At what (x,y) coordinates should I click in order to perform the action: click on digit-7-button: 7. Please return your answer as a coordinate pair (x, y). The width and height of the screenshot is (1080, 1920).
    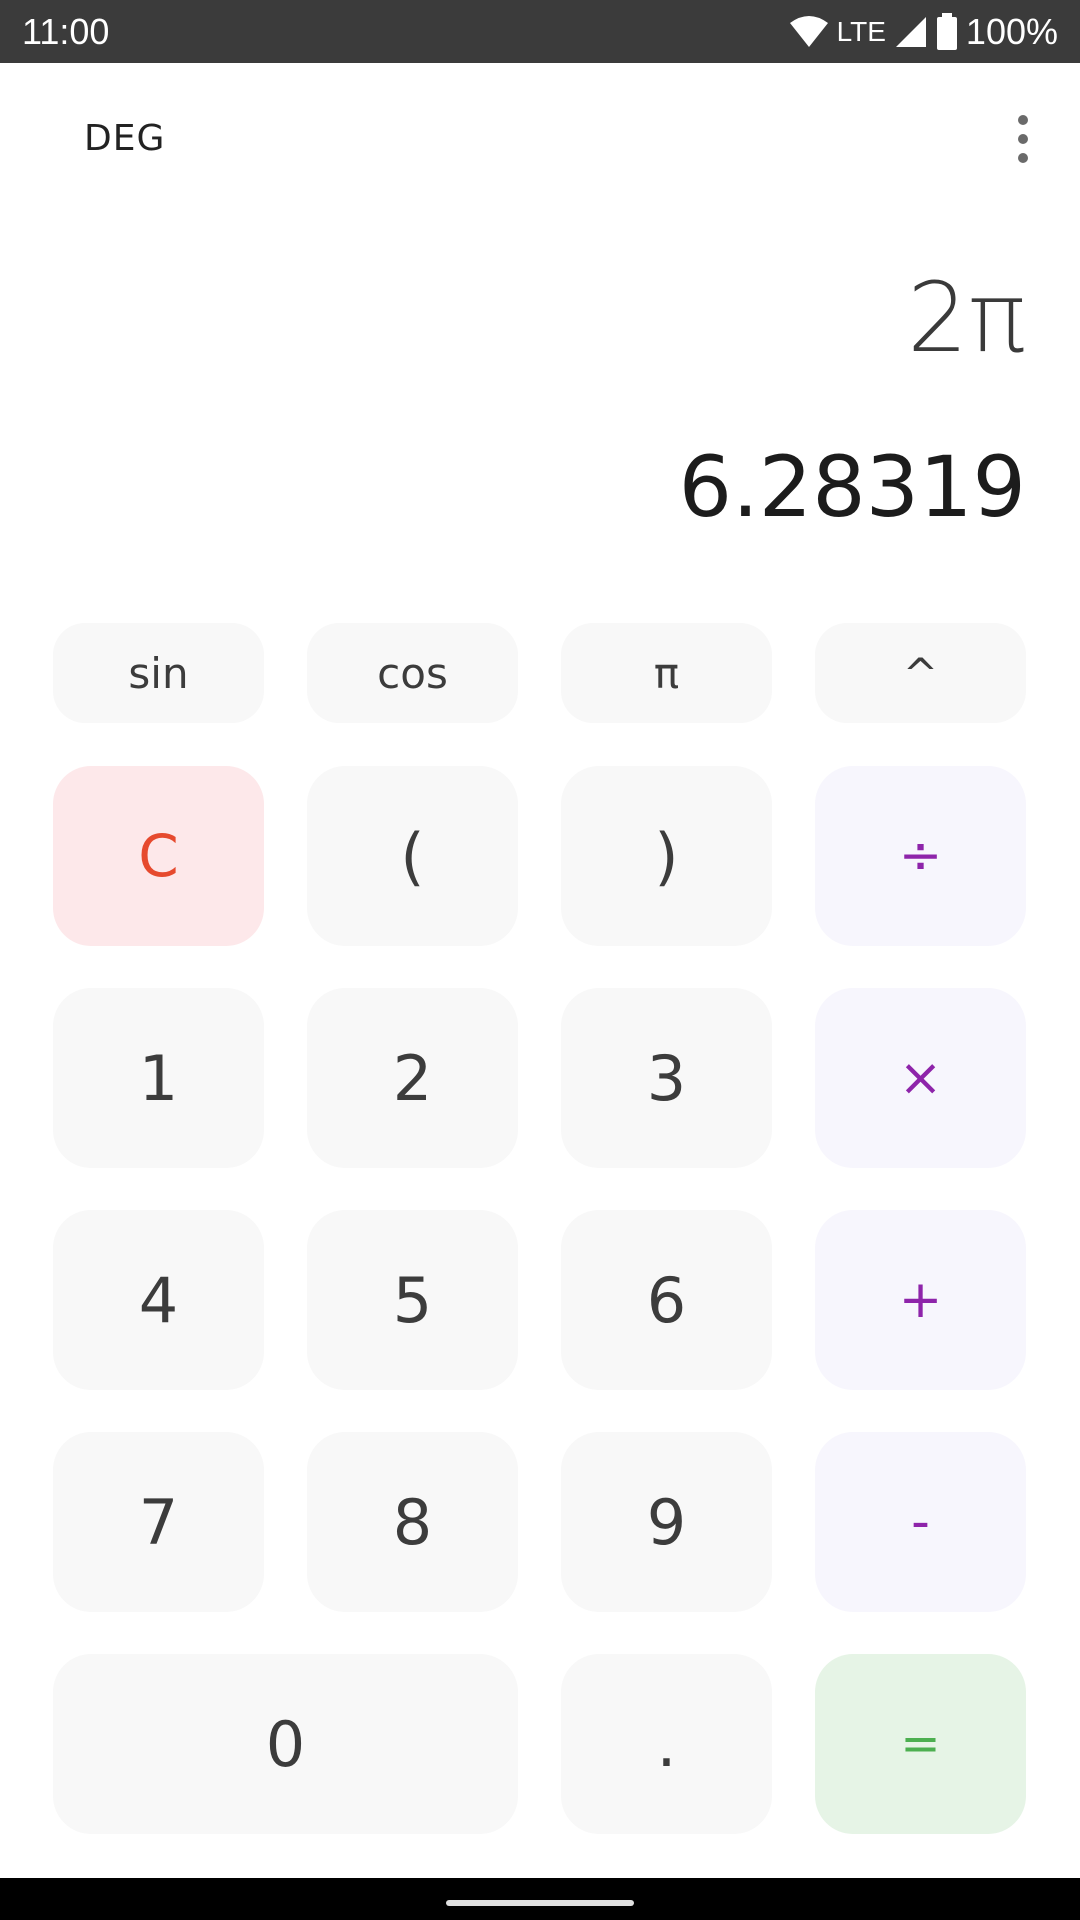
    Looking at the image, I should click on (158, 1522).